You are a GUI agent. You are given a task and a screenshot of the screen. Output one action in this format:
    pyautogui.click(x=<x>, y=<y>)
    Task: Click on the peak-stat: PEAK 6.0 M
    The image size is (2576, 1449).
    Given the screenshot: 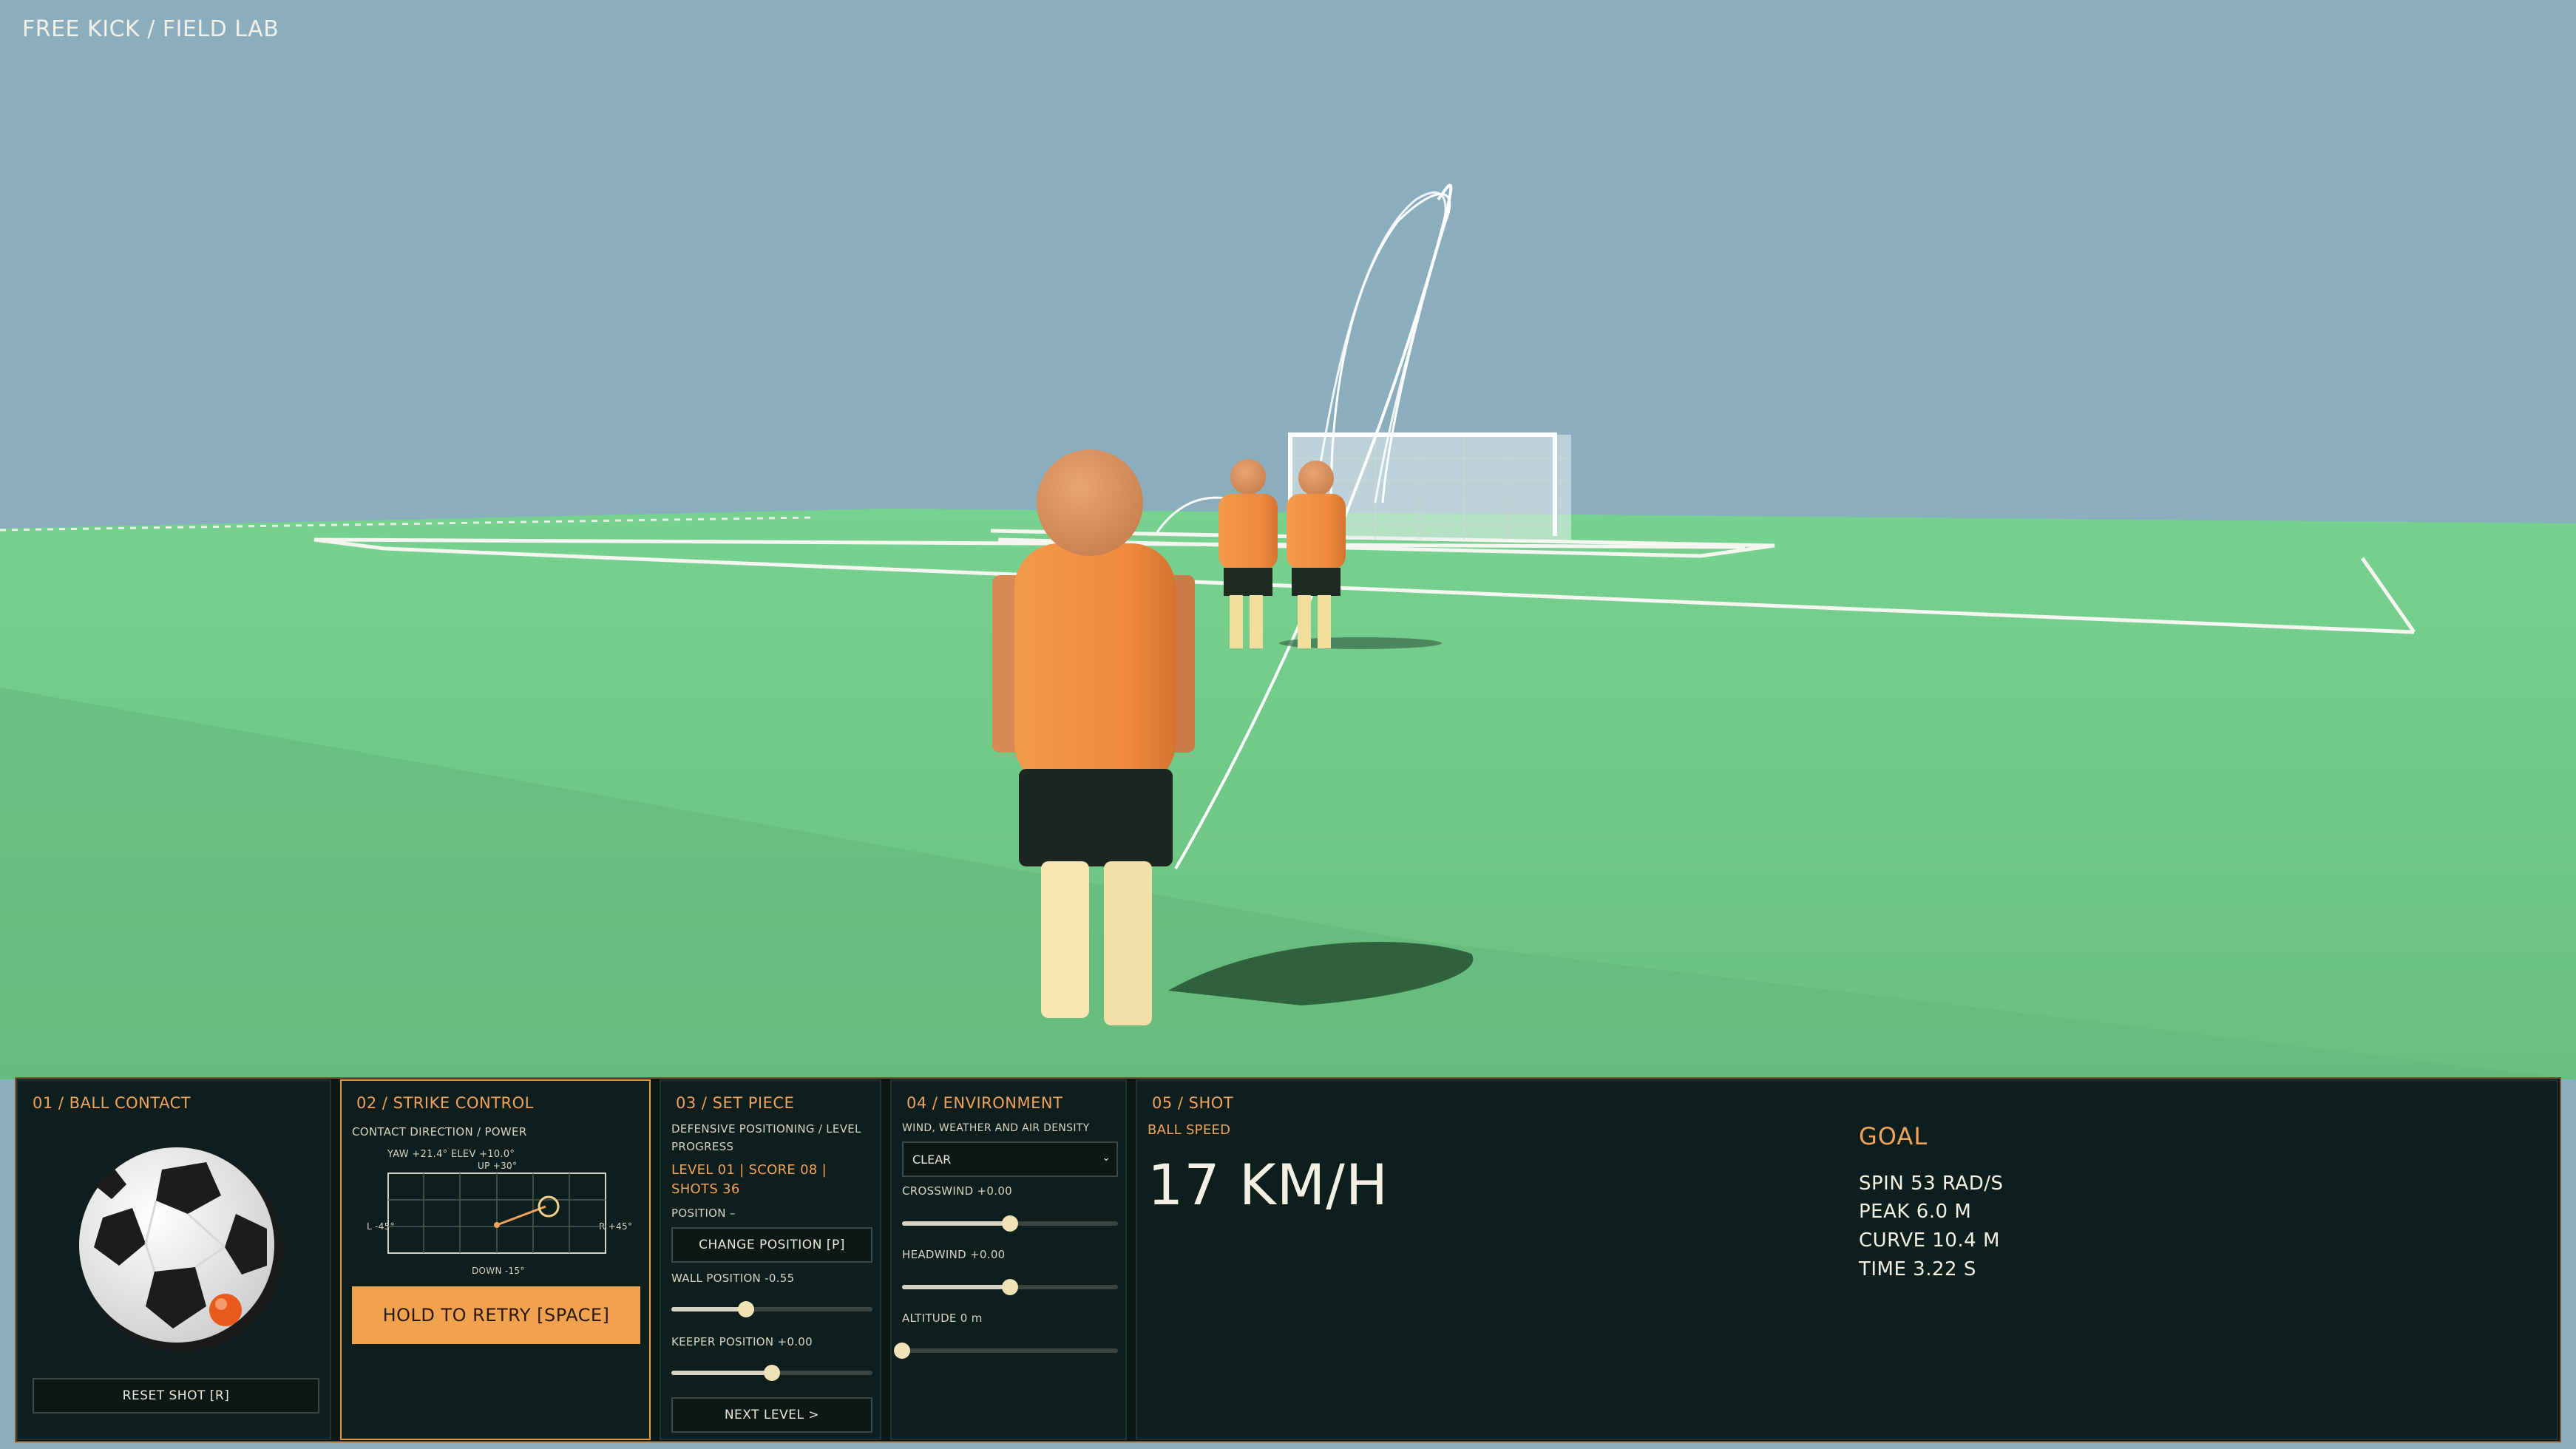 What is the action you would take?
    pyautogui.click(x=1915, y=1212)
    